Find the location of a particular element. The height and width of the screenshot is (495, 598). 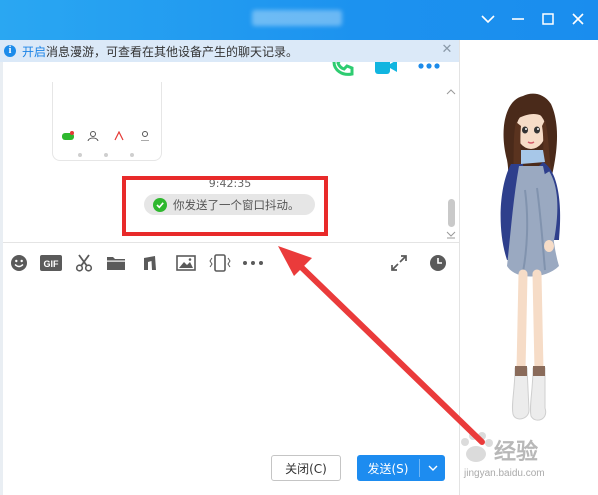

more-icon is located at coordinates (429, 67).